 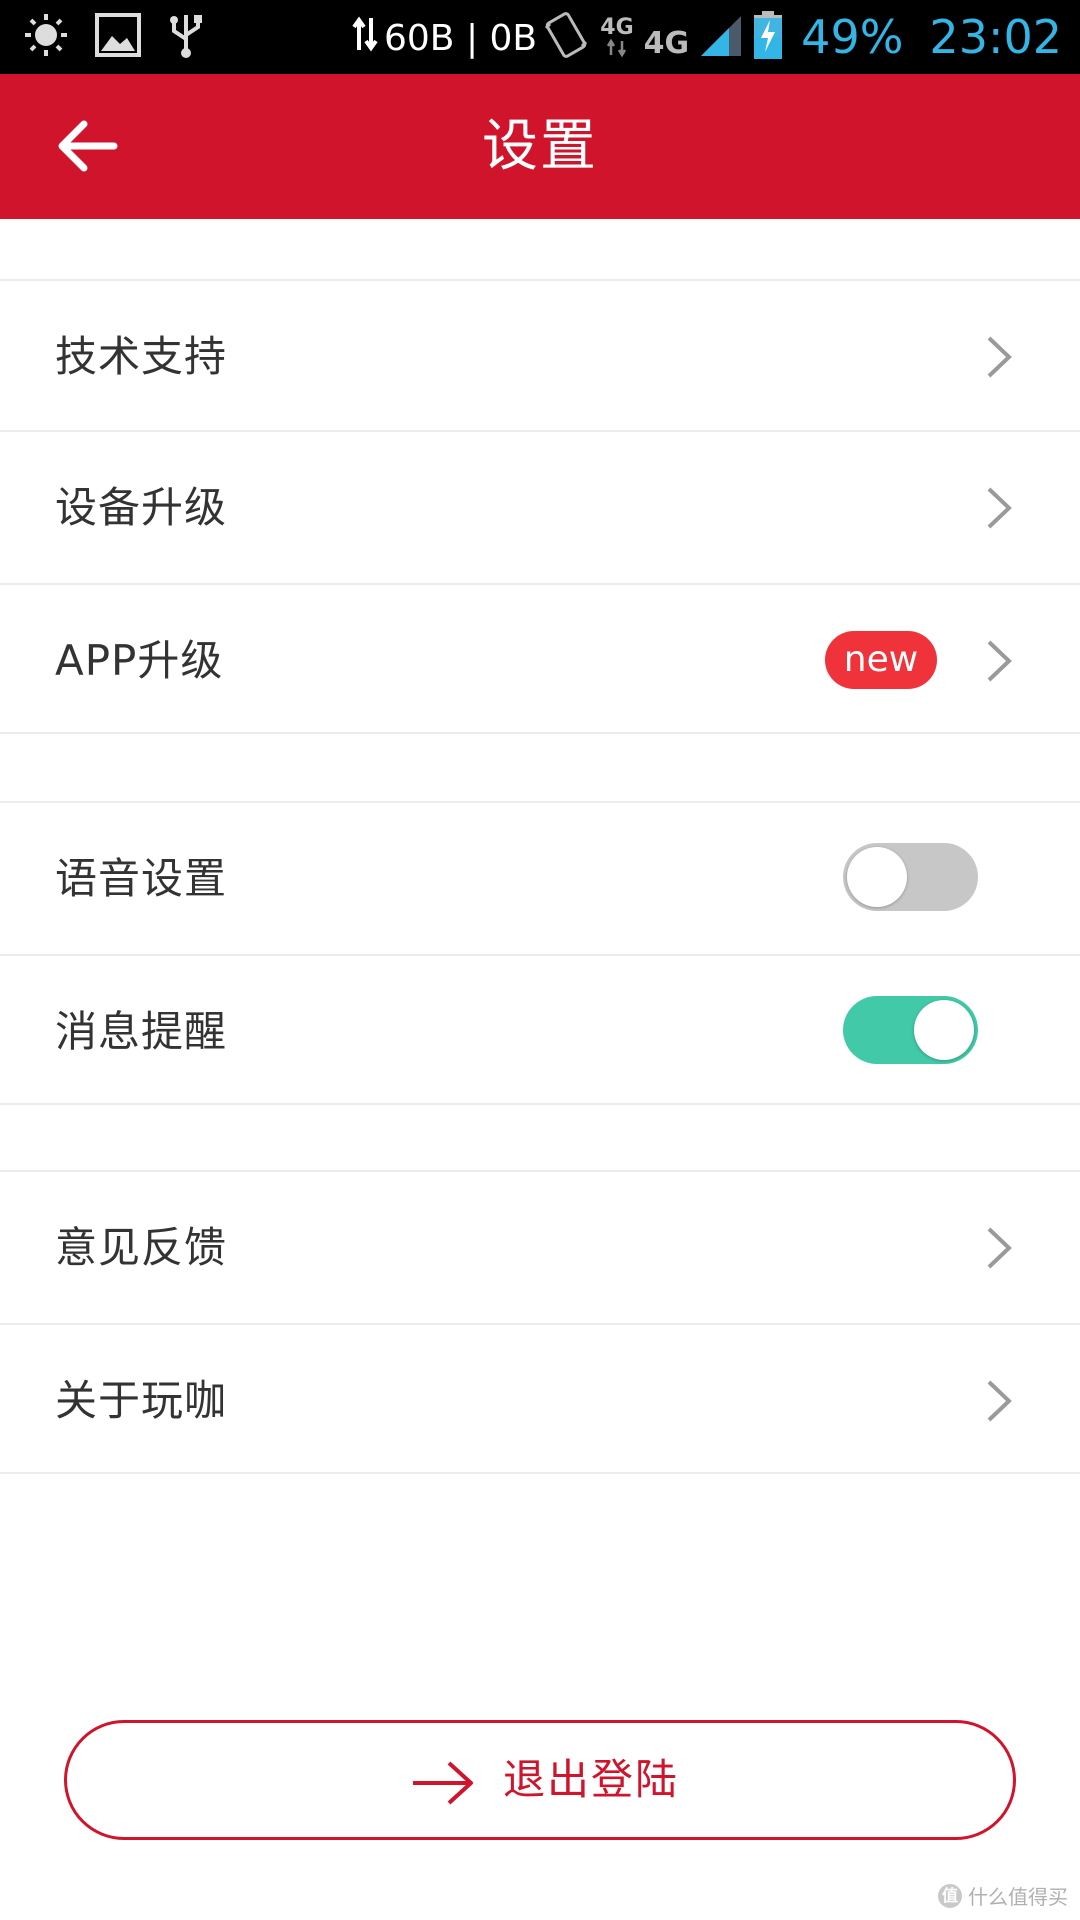 I want to click on image-icon, so click(x=118, y=37).